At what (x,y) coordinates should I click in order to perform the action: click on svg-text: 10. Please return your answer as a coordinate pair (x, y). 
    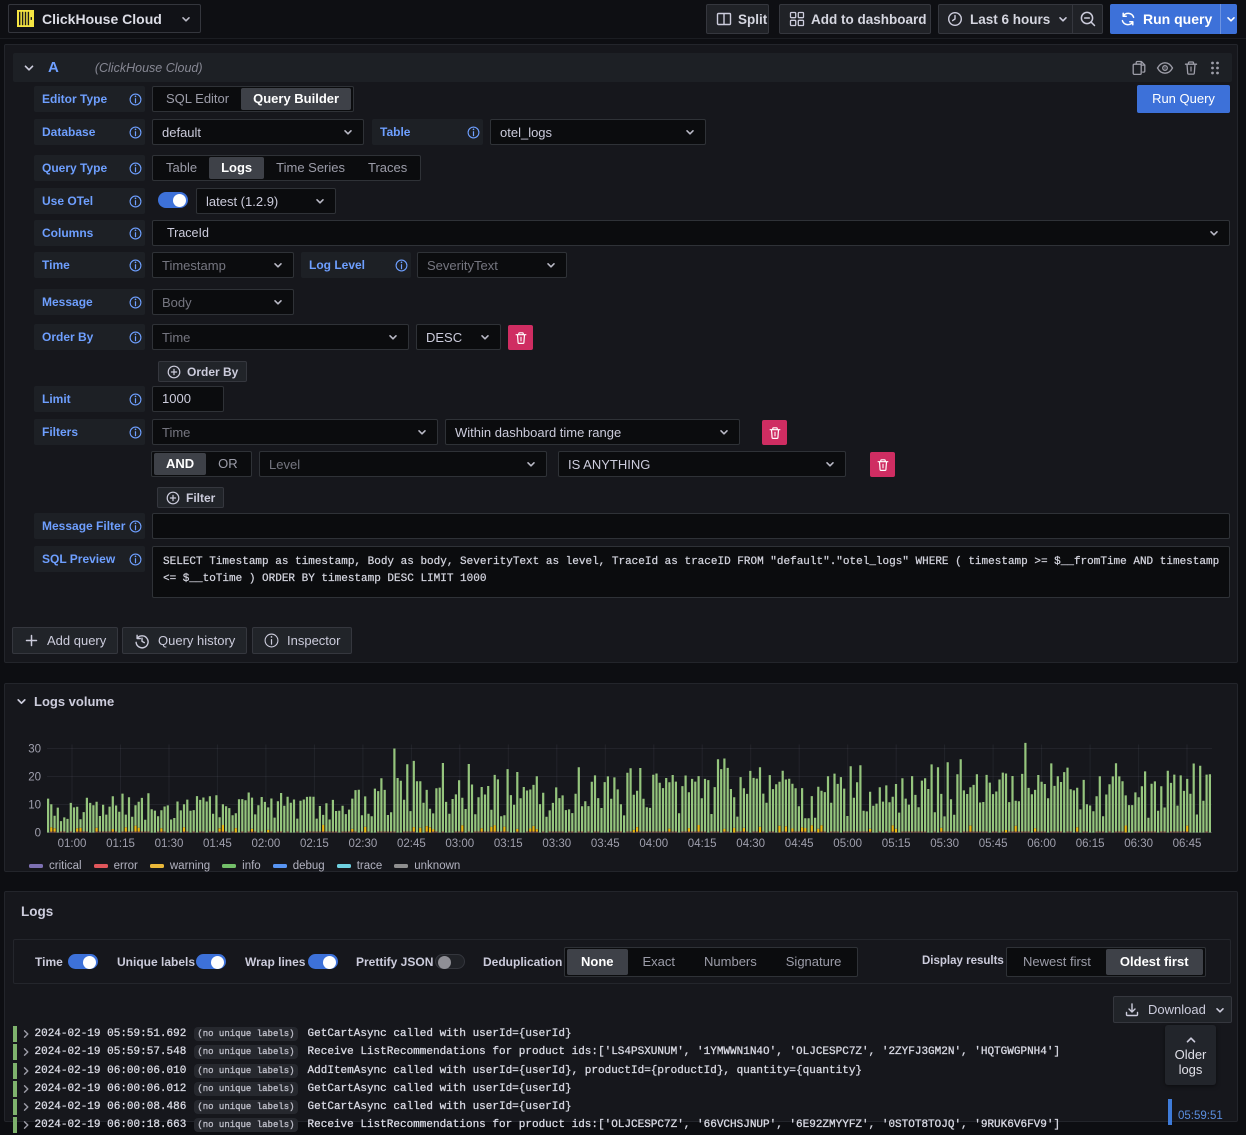
    Looking at the image, I should click on (34, 806).